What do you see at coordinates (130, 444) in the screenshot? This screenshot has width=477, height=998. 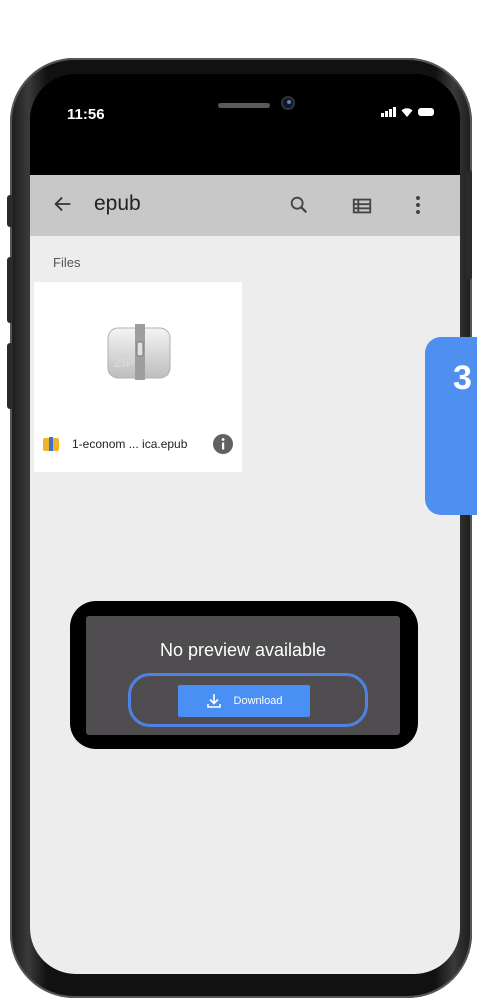 I see `file-name: 1-econom ... ica.epub` at bounding box center [130, 444].